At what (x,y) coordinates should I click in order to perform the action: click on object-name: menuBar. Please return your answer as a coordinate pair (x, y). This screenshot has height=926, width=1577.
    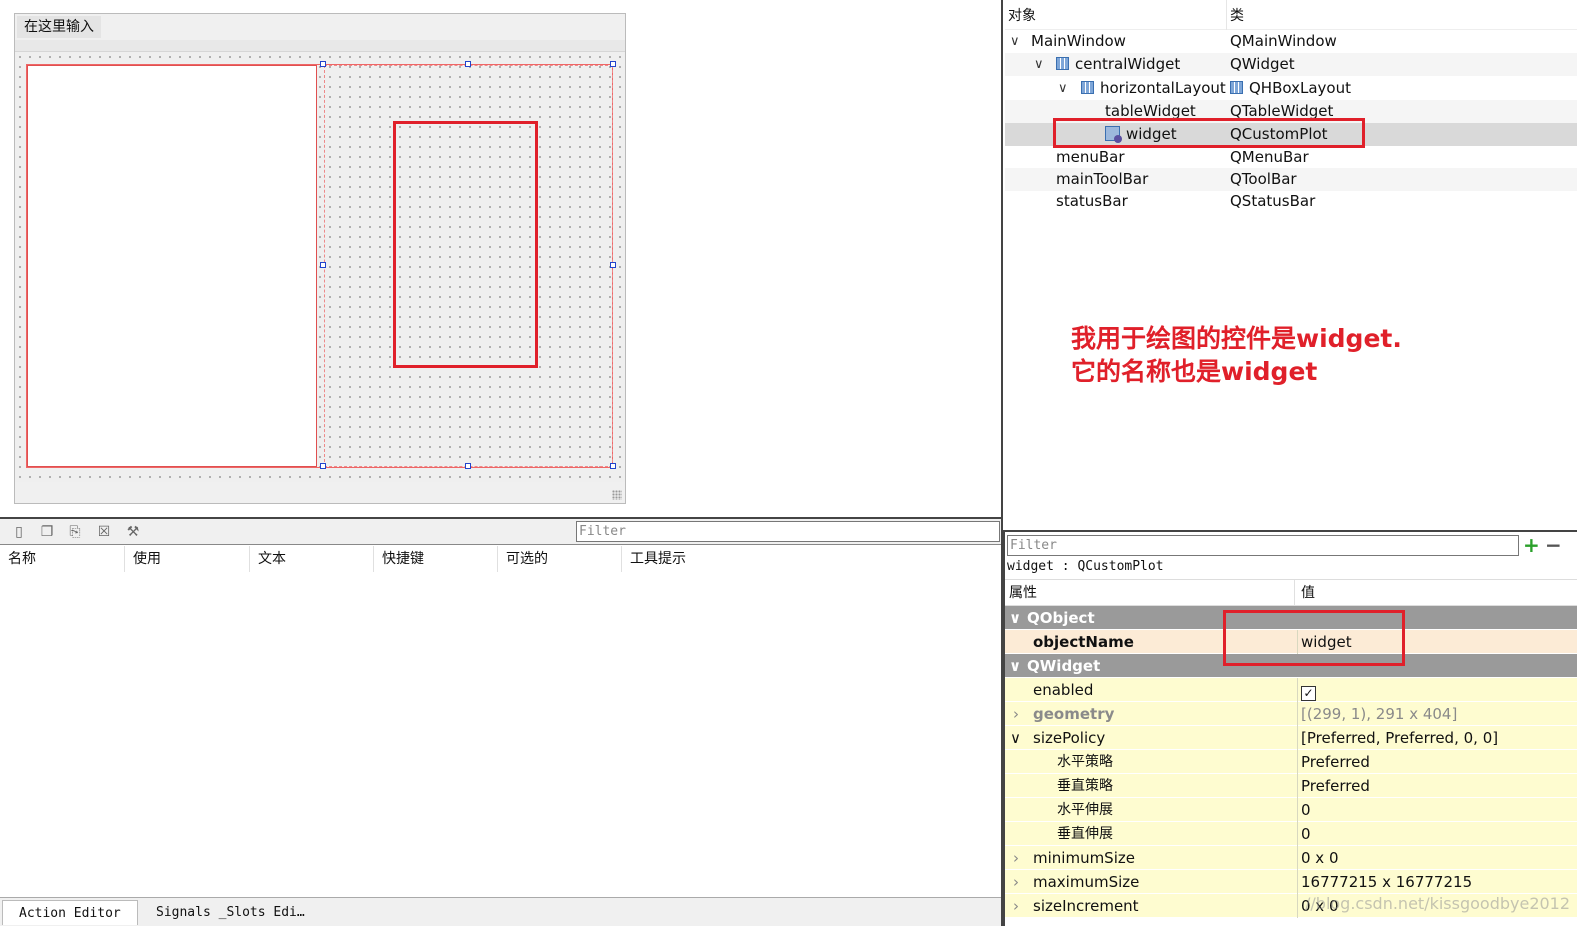
    Looking at the image, I should click on (1090, 157).